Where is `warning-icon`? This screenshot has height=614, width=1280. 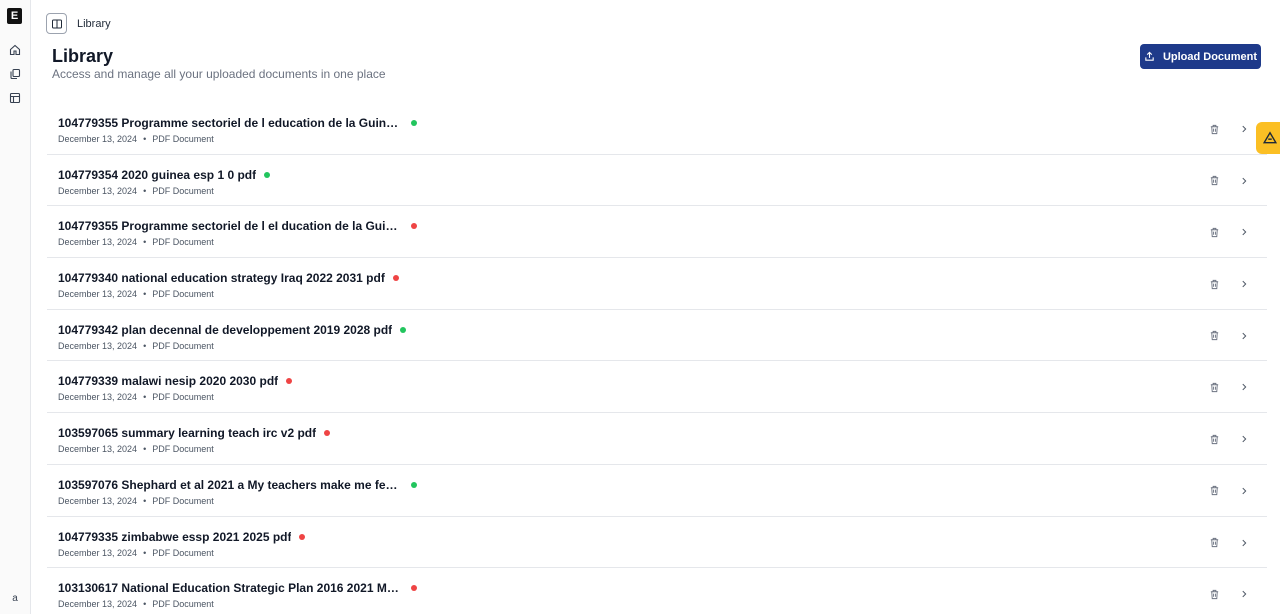 warning-icon is located at coordinates (1270, 137).